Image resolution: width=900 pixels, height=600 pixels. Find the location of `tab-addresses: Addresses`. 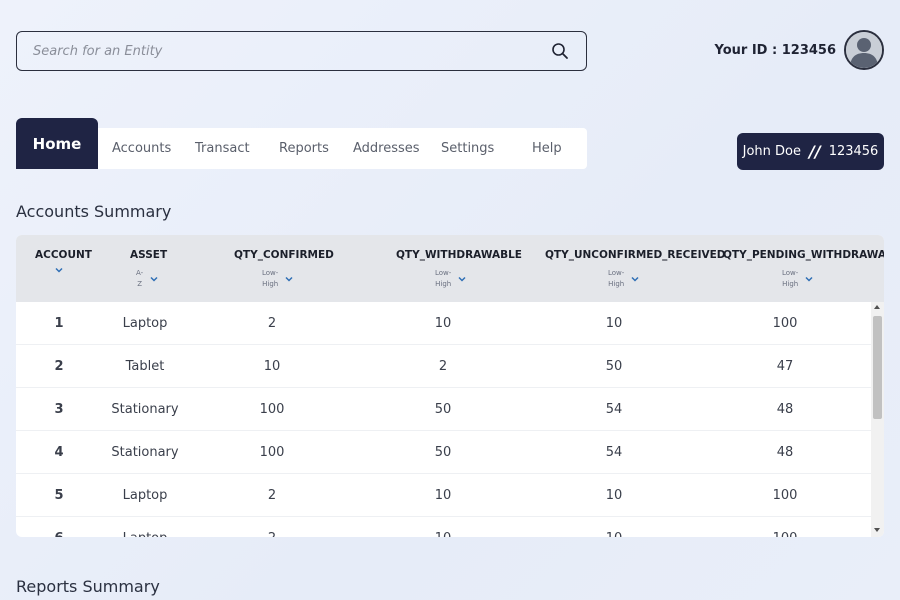

tab-addresses: Addresses is located at coordinates (386, 148).